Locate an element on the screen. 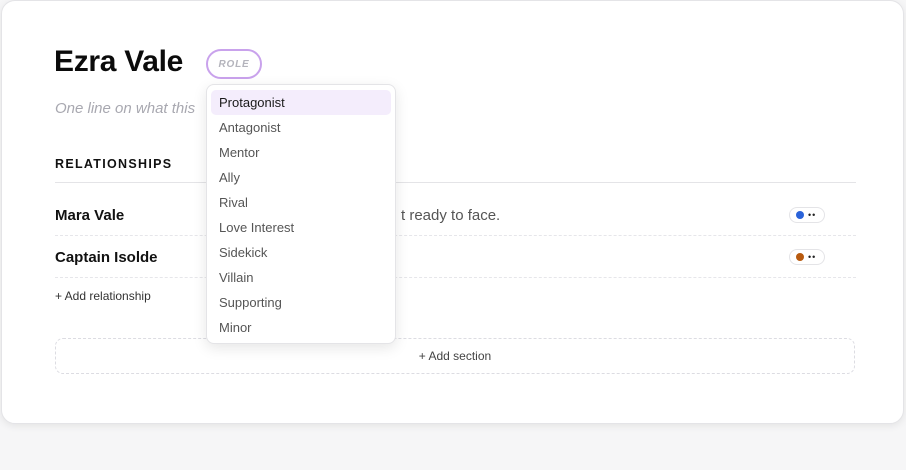 This screenshot has width=906, height=470. relationship-note: t ready to face. is located at coordinates (451, 215).